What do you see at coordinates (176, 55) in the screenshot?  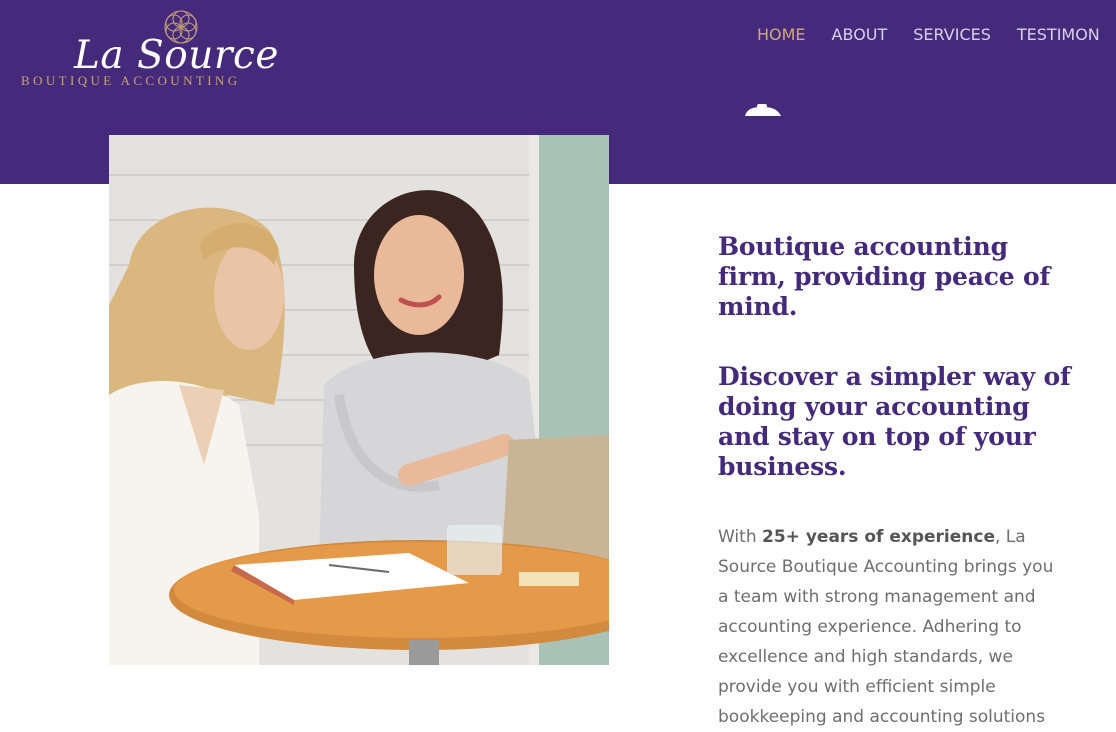 I see `brand-name: La Source` at bounding box center [176, 55].